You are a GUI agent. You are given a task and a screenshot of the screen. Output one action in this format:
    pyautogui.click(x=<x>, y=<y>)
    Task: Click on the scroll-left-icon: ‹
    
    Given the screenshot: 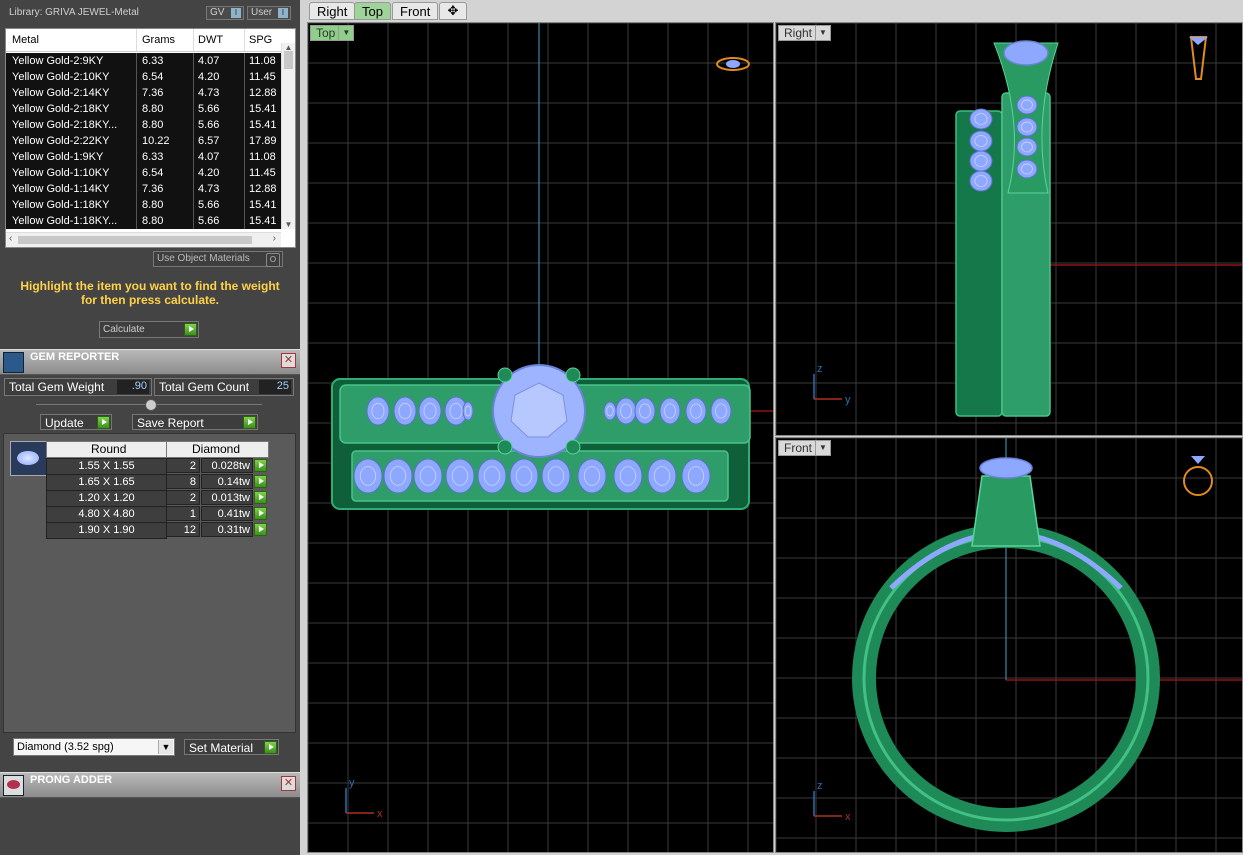 What is the action you would take?
    pyautogui.click(x=10, y=238)
    